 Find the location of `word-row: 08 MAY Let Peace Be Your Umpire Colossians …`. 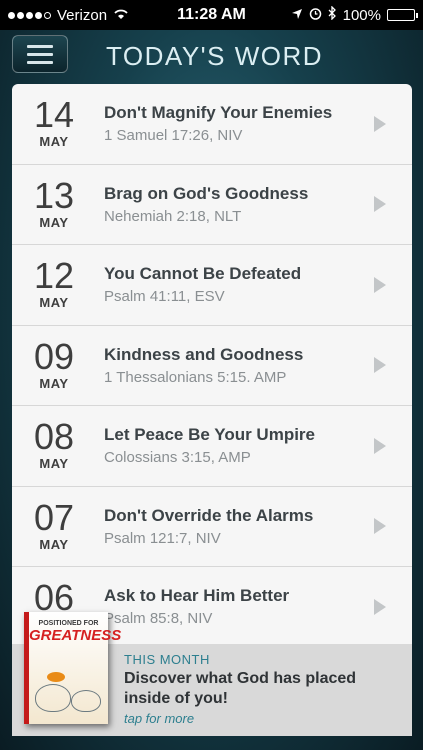

word-row: 08 MAY Let Peace Be Your Umpire Colossians … is located at coordinates (212, 446).